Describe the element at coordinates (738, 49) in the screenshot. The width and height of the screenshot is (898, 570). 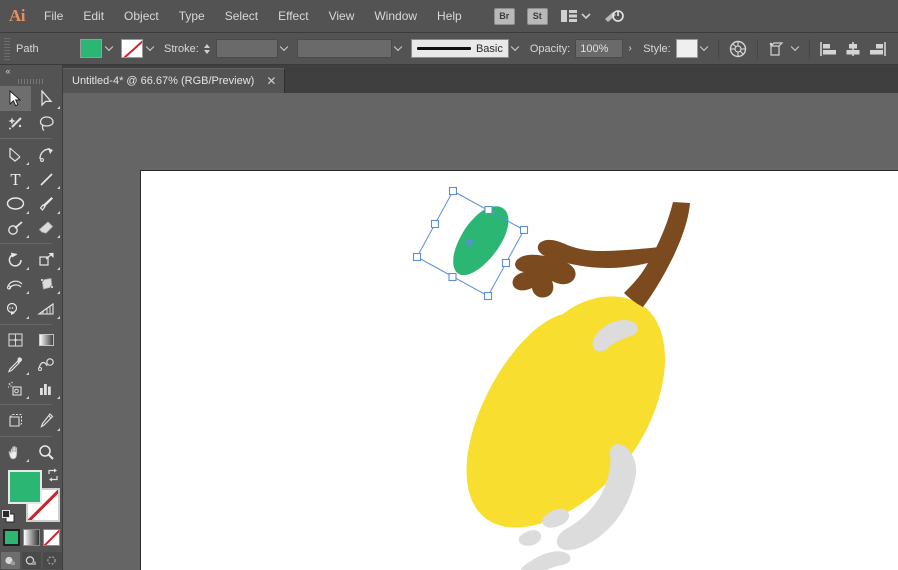
I see `recolor-artwork-icon` at that location.